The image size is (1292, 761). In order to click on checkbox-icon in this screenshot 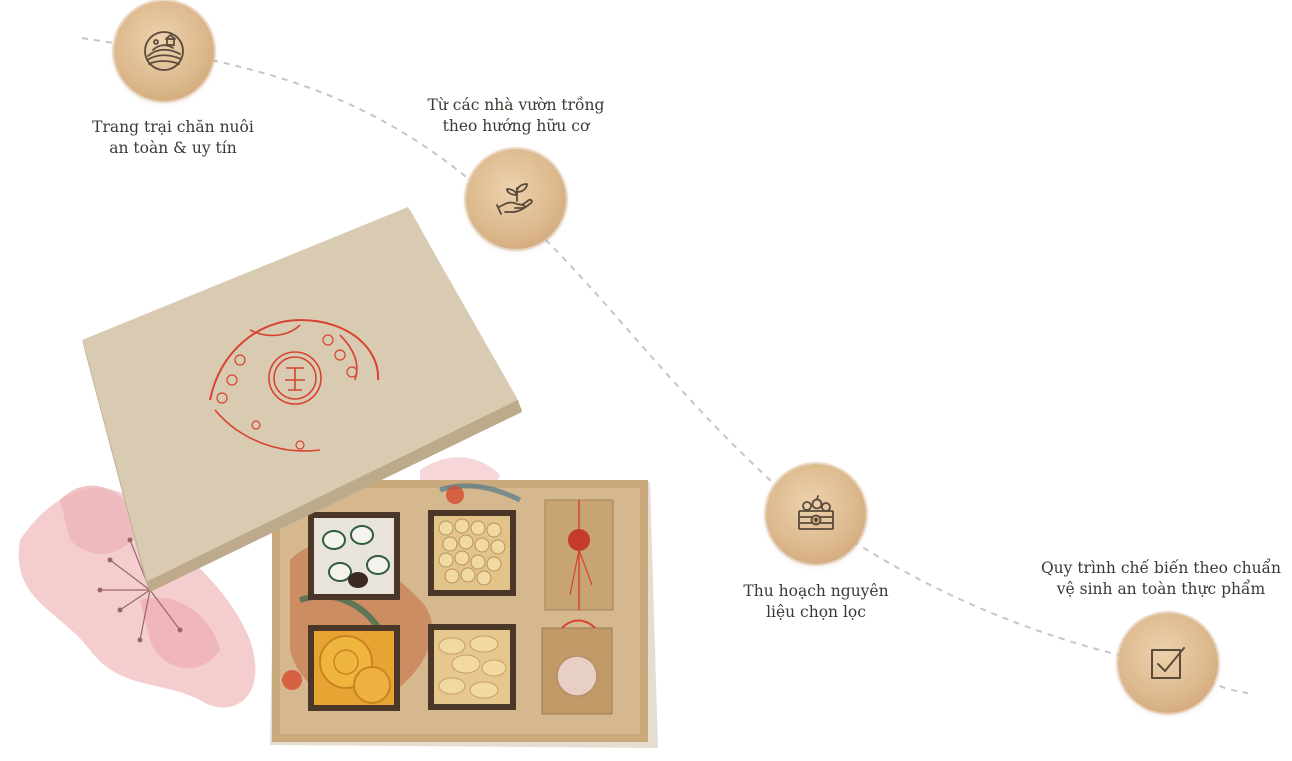, I will do `click(1168, 663)`.